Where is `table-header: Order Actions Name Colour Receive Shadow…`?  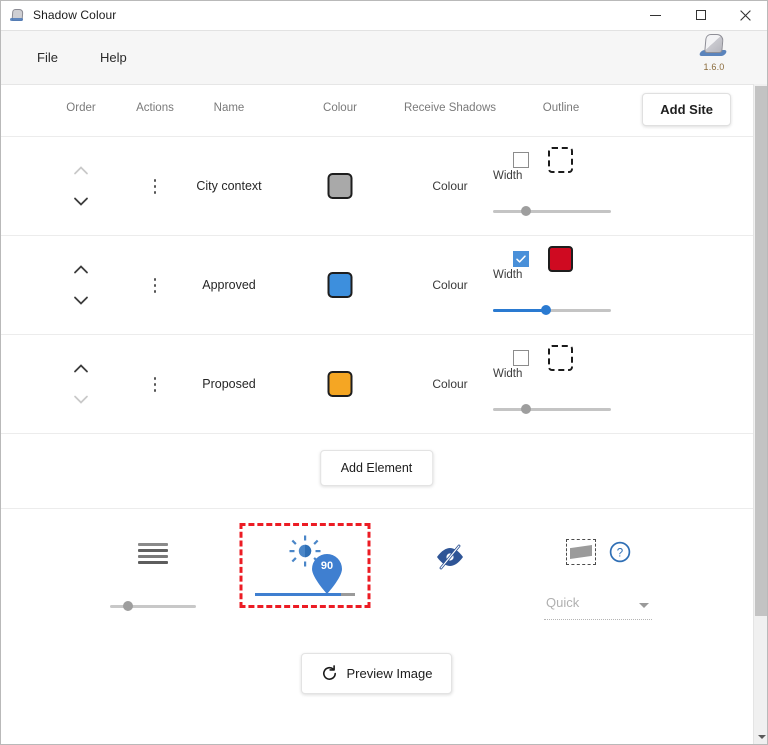 table-header: Order Actions Name Colour Receive Shadow… is located at coordinates (376, 111).